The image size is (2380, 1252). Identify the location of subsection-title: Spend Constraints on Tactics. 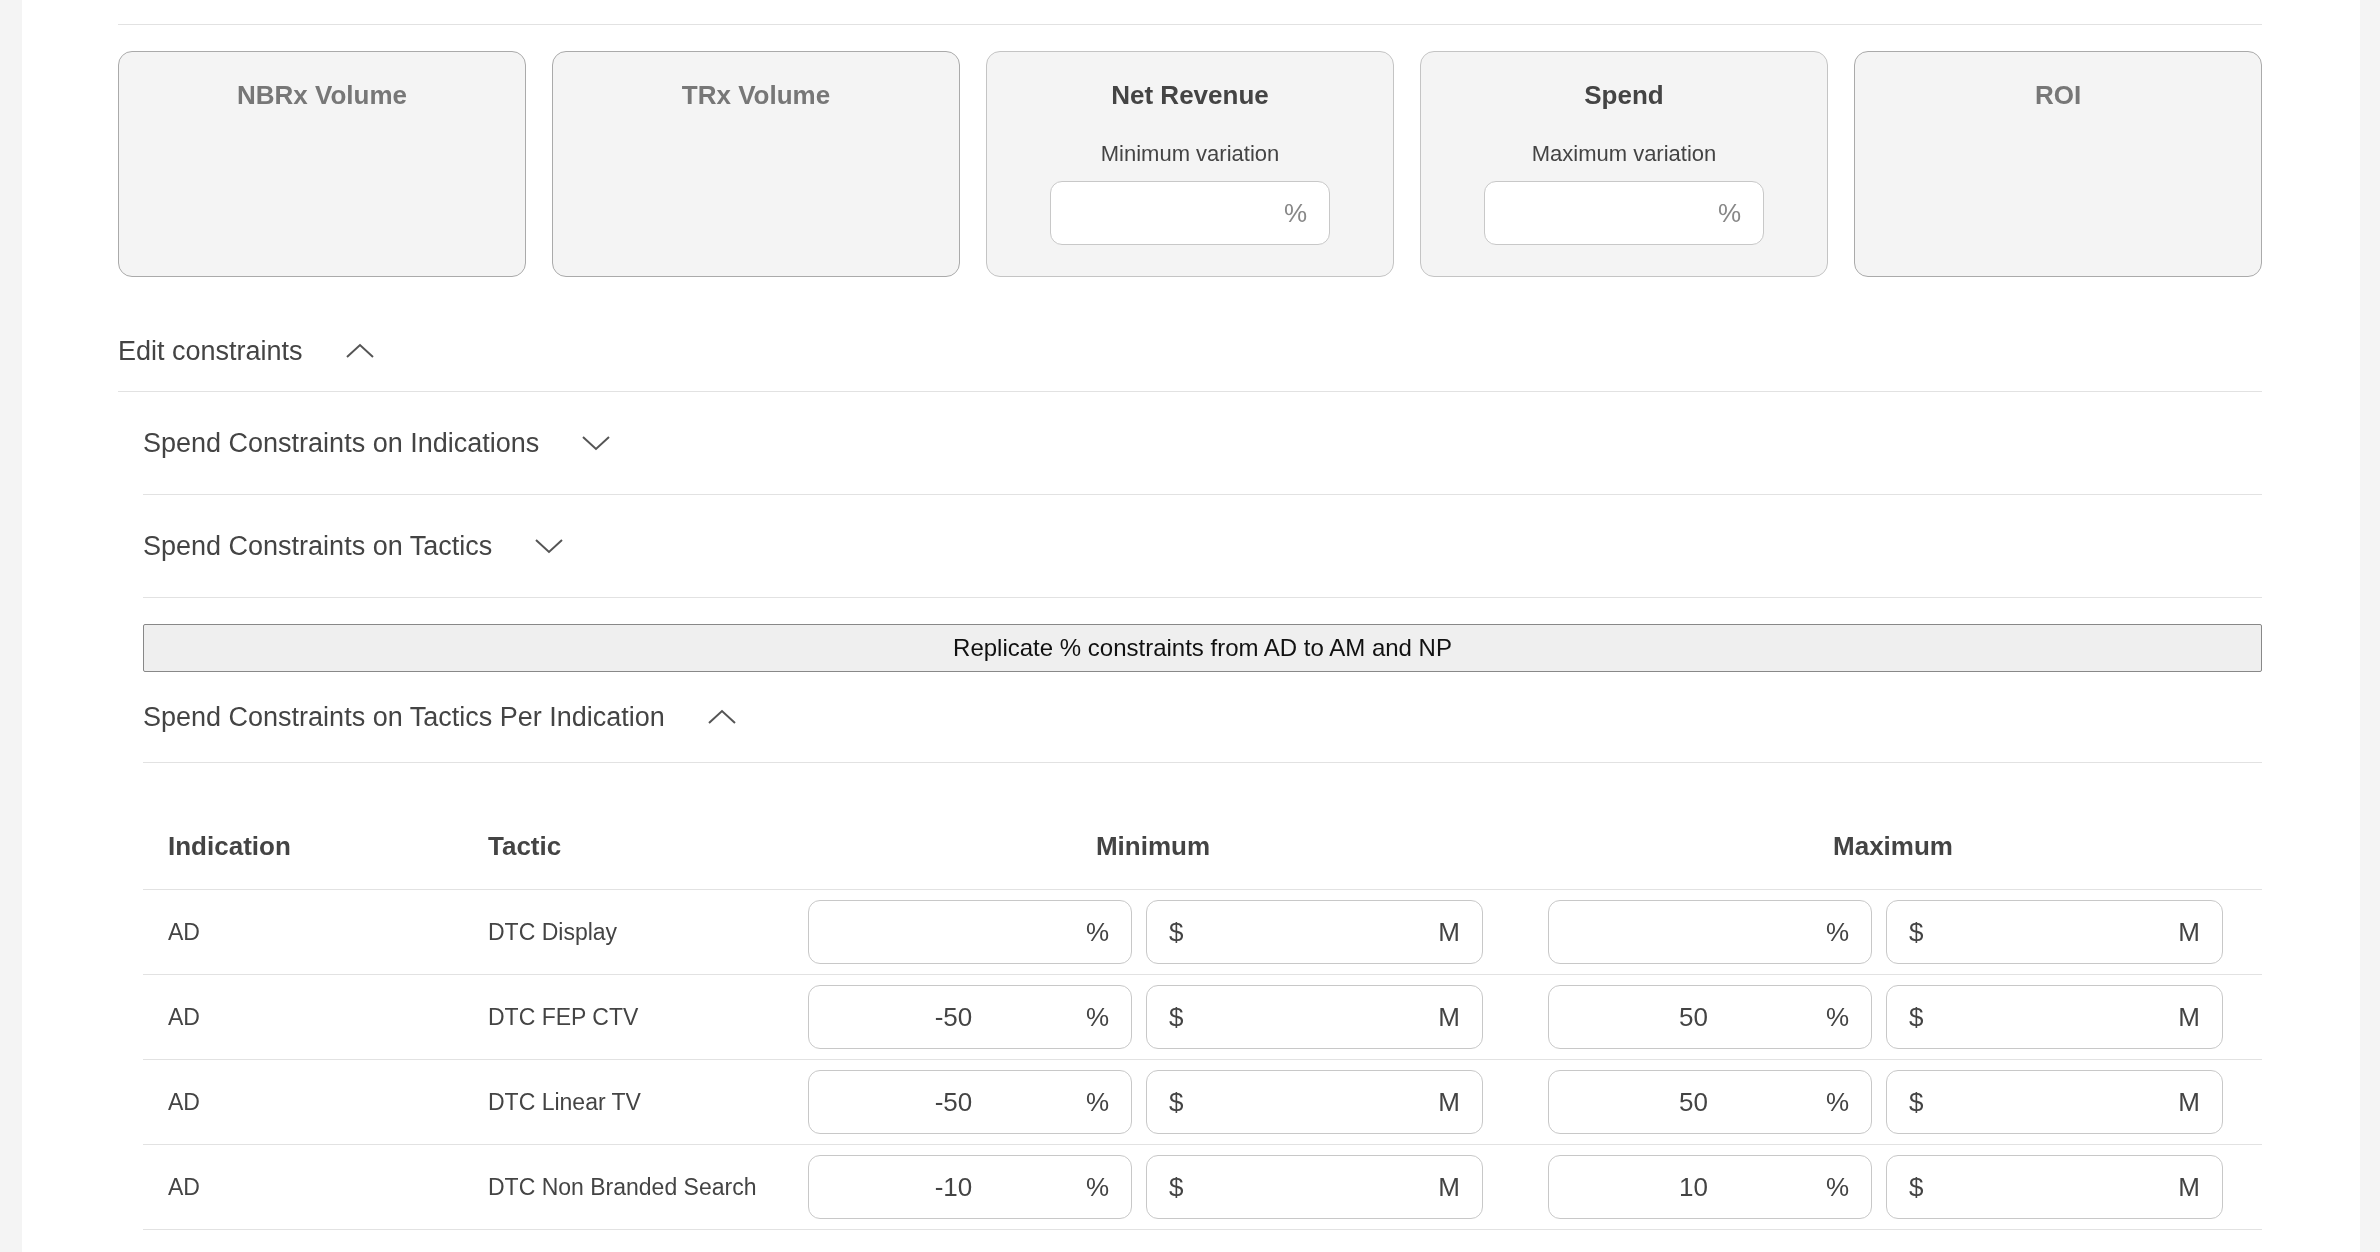
(318, 546).